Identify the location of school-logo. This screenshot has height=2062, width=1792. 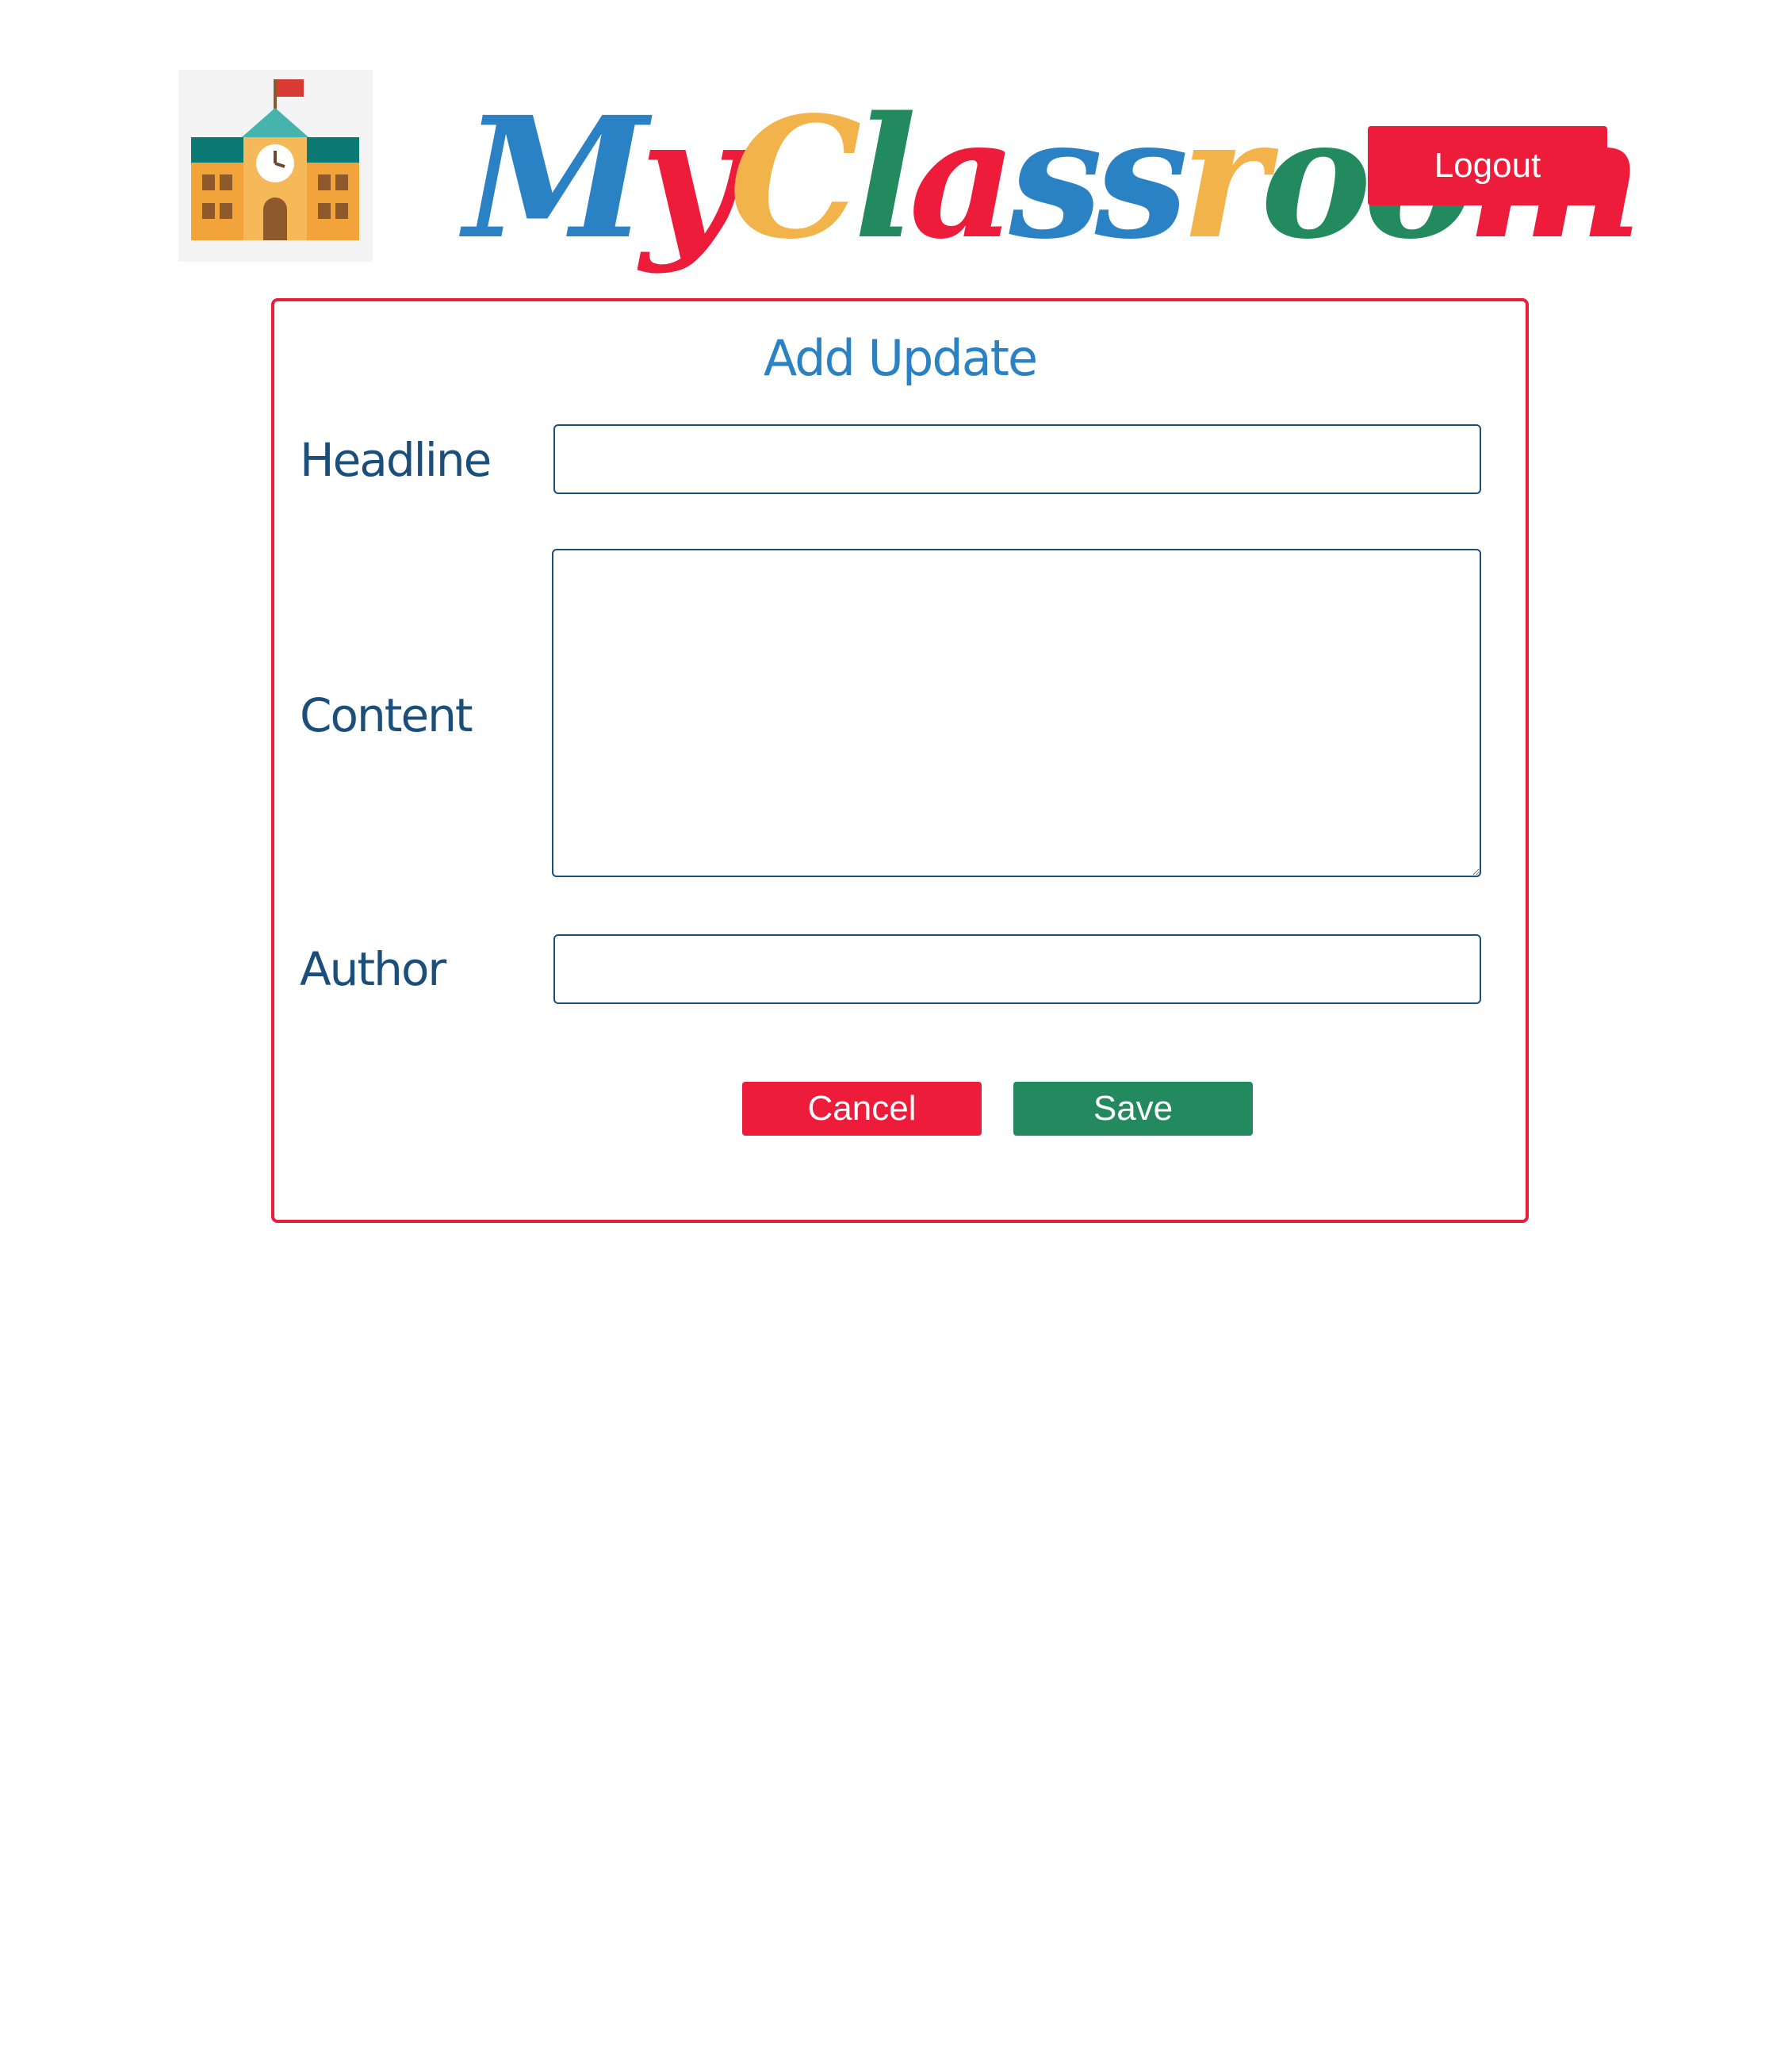
(275, 166).